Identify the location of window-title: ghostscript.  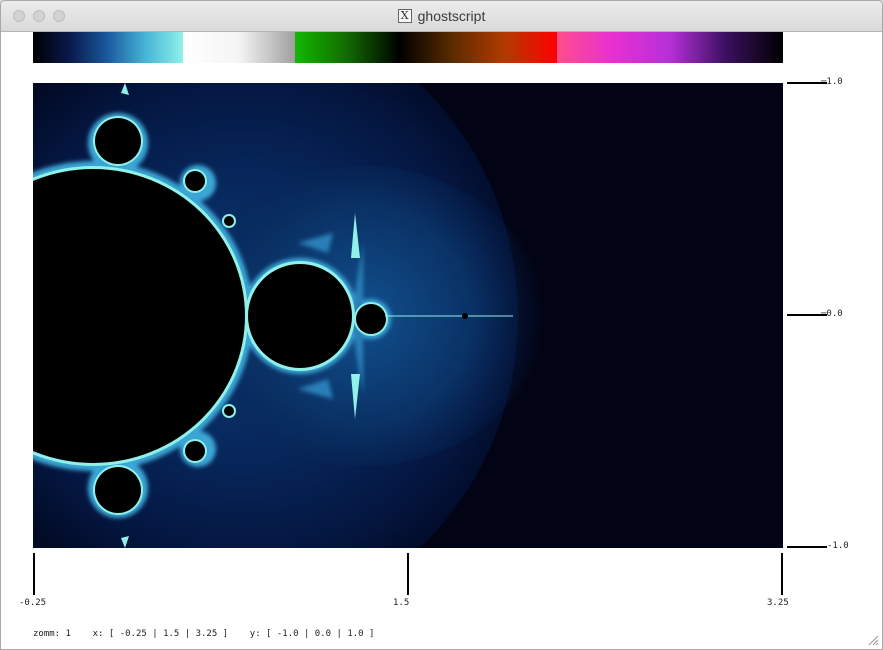
(451, 16).